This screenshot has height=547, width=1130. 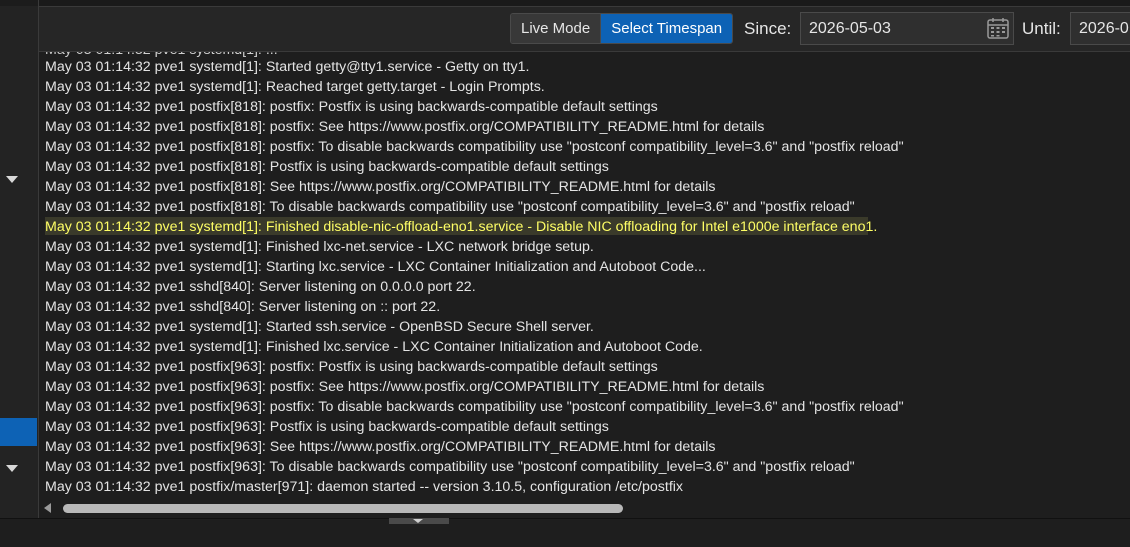 I want to click on sidebar-selected-item, so click(x=18, y=432).